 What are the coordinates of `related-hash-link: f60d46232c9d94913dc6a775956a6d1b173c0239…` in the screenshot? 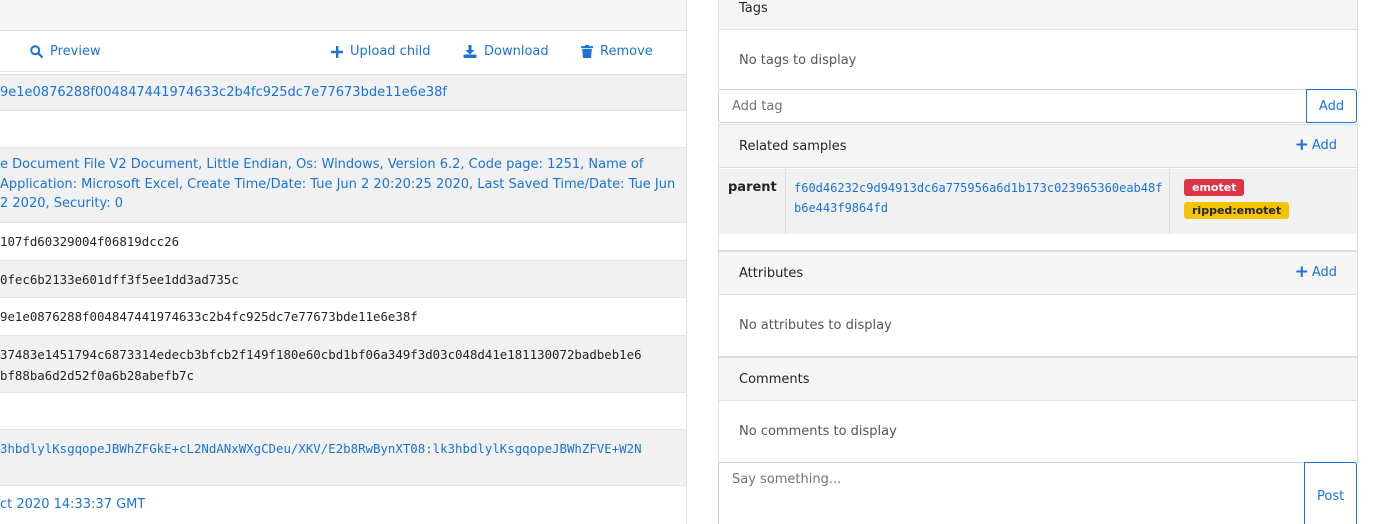 It's located at (979, 198).